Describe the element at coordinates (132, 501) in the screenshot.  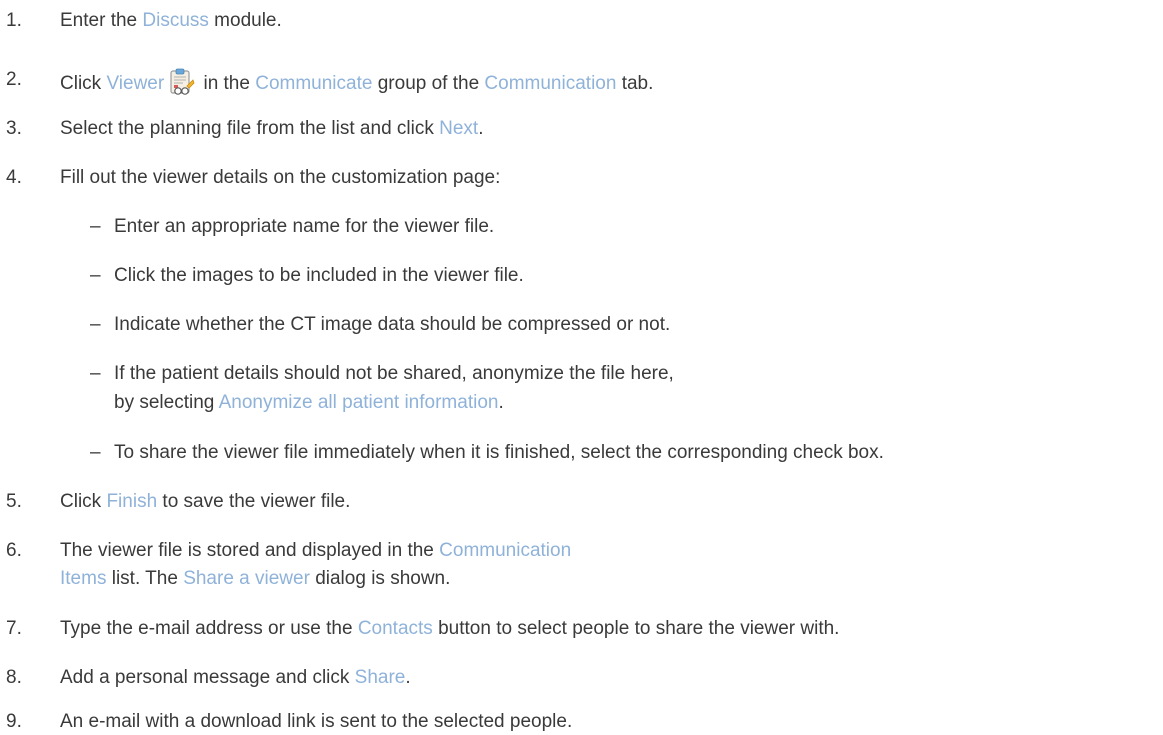
I see `ui-term-finish: Finish` at that location.